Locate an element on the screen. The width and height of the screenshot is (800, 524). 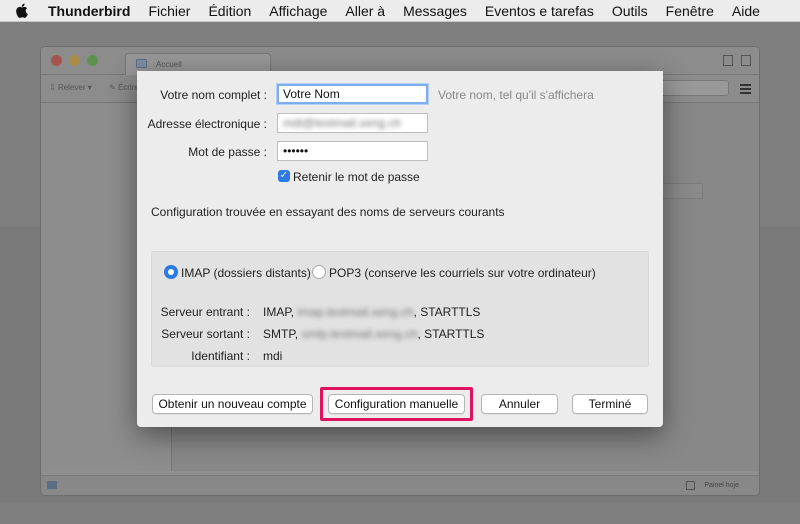
menu-aller-a: Aller à is located at coordinates (365, 11).